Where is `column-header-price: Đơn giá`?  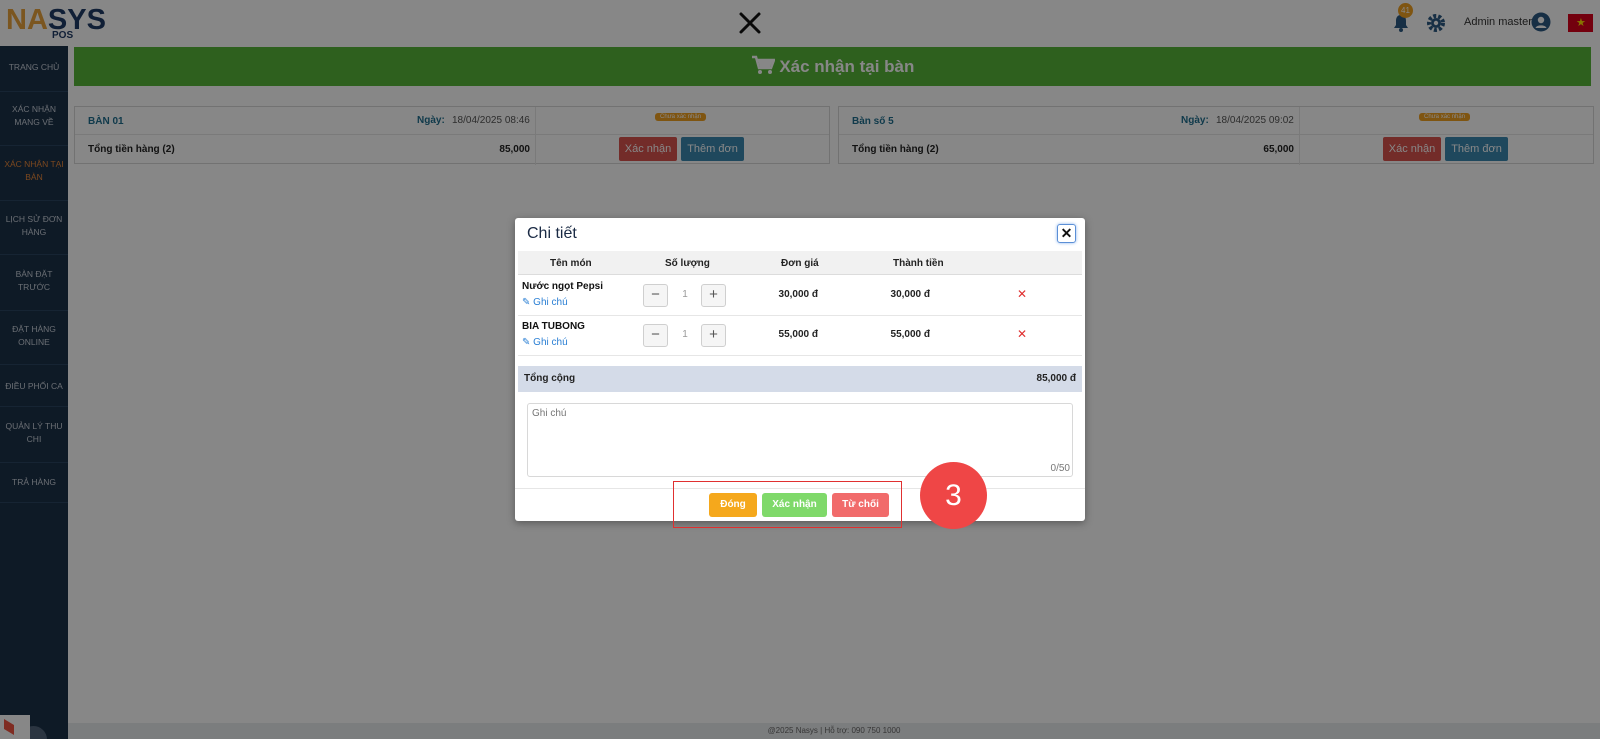
column-header-price: Đơn giá is located at coordinates (800, 263).